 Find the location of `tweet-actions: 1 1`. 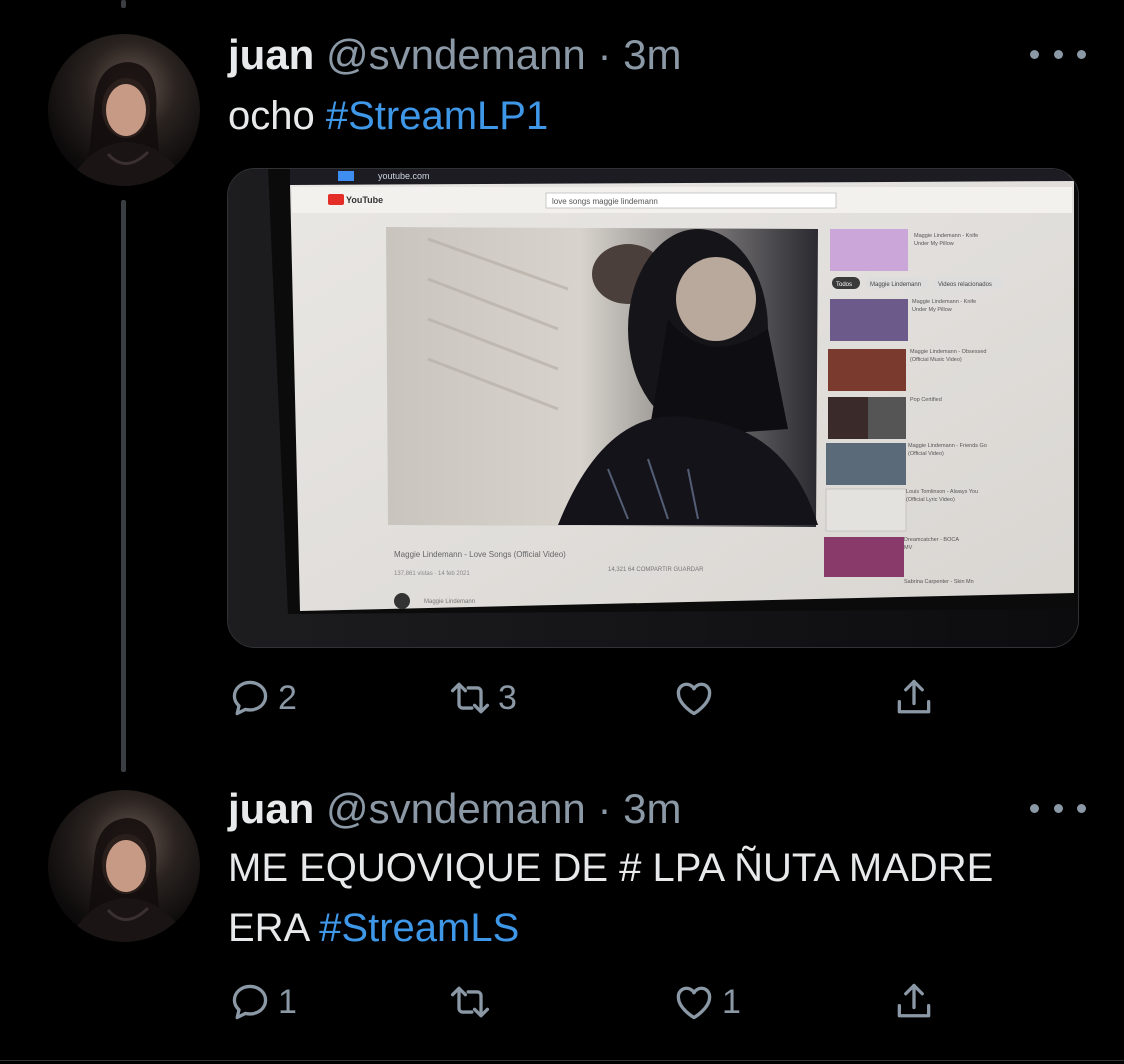

tweet-actions: 1 1 is located at coordinates (588, 1002).